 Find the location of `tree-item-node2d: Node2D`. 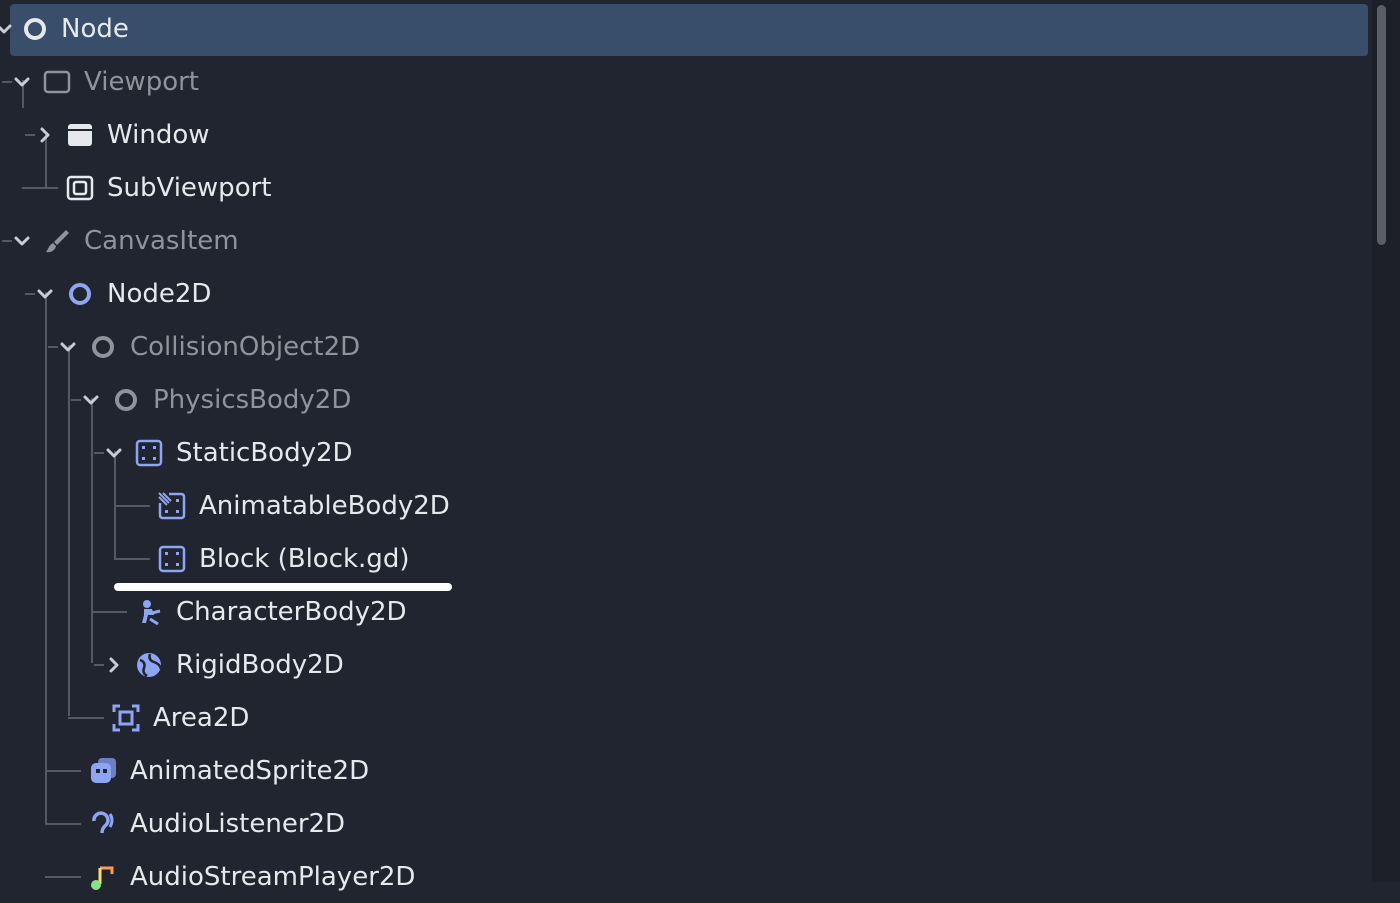

tree-item-node2d: Node2D is located at coordinates (685, 293).